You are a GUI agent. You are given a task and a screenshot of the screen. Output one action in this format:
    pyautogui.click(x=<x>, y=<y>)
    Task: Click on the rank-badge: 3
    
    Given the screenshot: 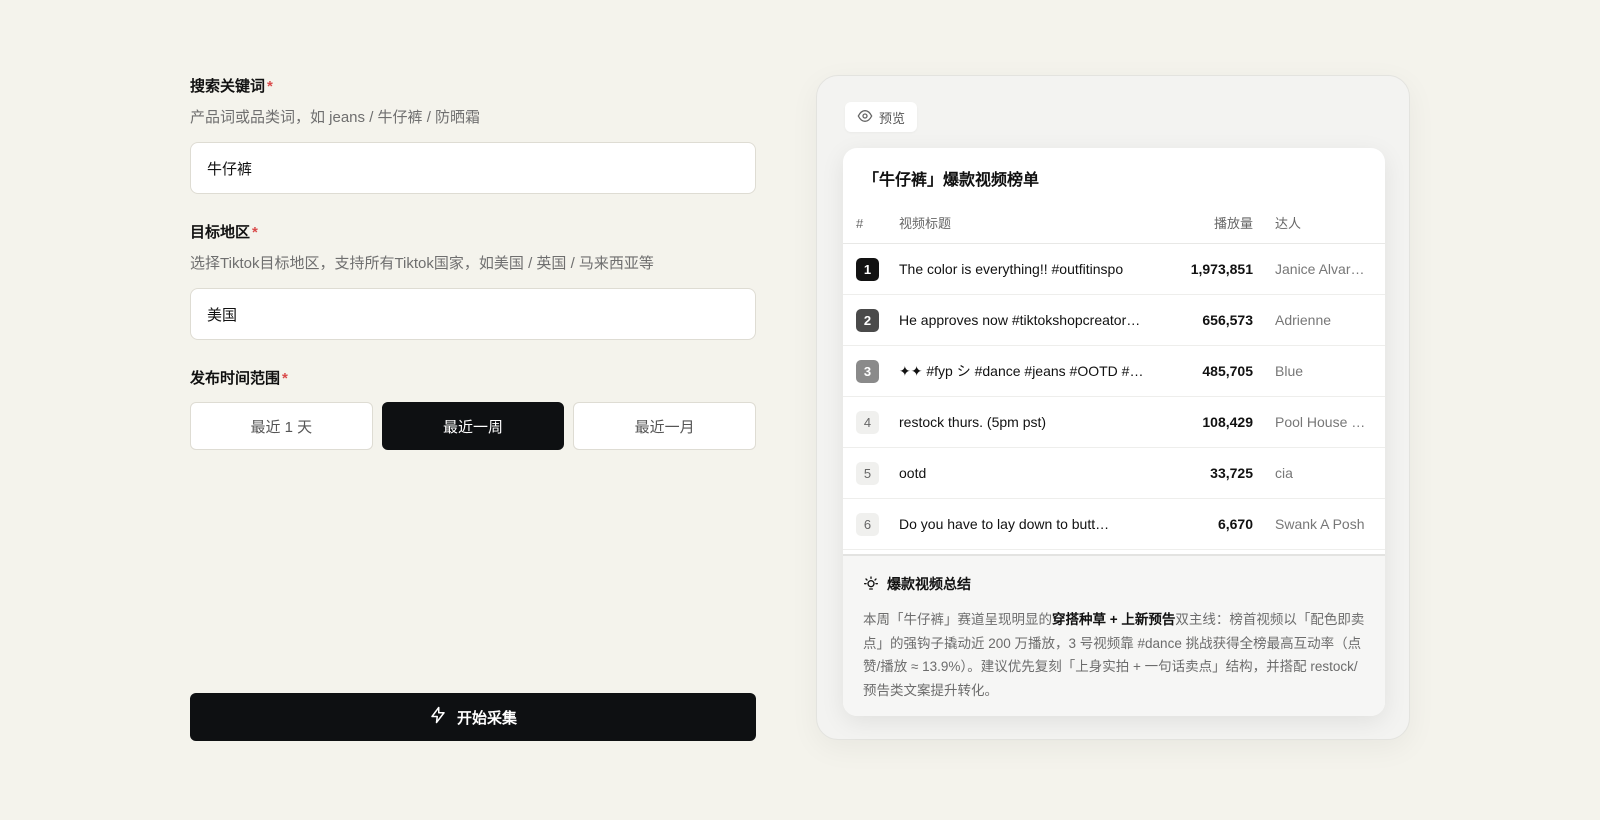 What is the action you would take?
    pyautogui.click(x=867, y=371)
    